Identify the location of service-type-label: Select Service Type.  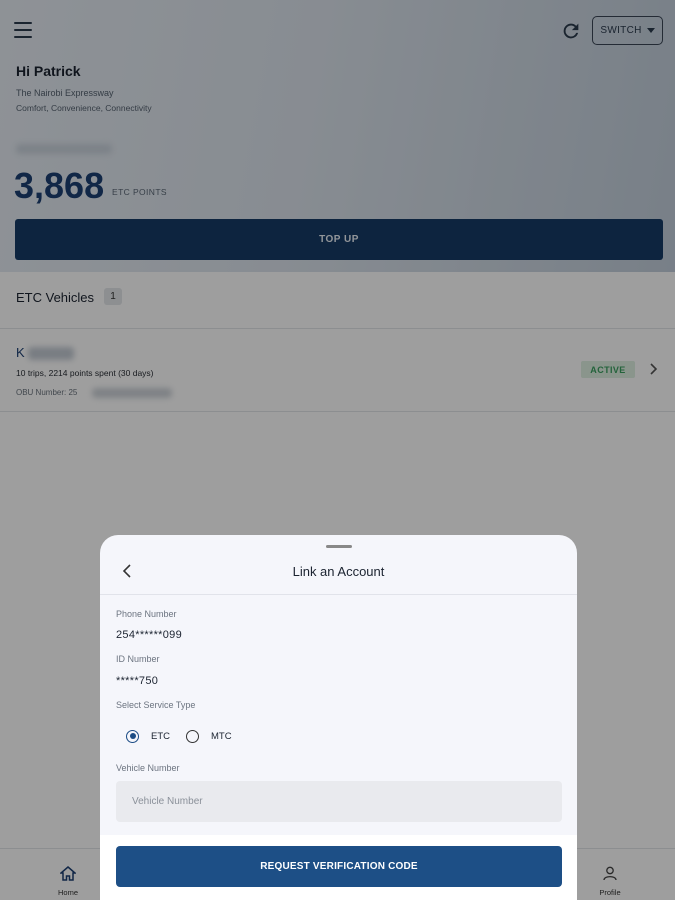
(156, 705).